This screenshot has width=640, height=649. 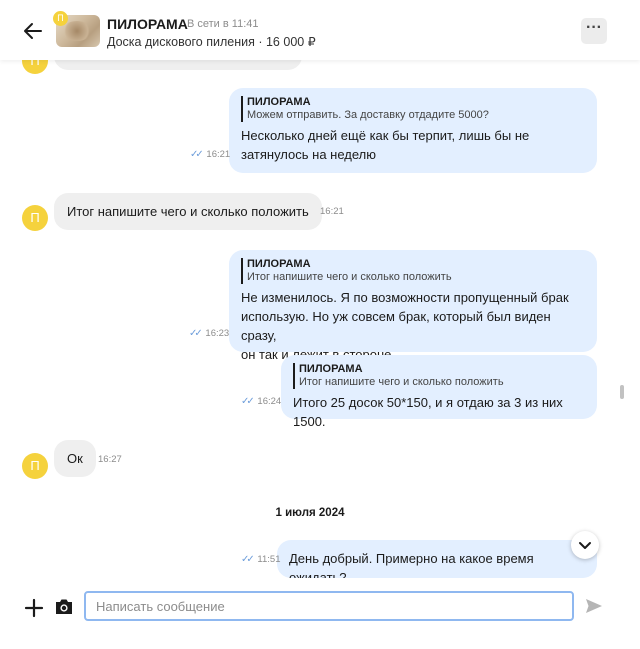 I want to click on plus-icon, so click(x=34, y=608).